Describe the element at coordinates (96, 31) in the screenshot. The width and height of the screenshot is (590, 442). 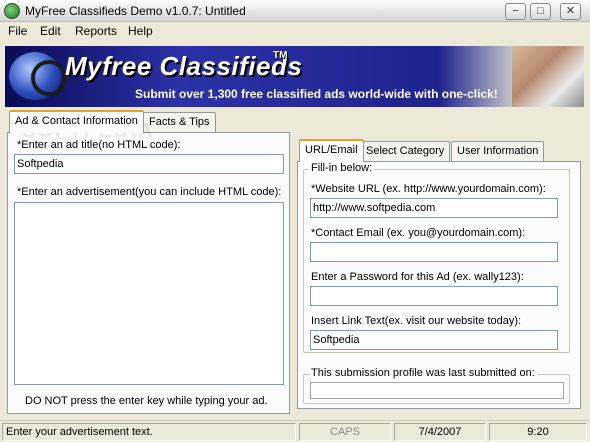
I see `menu-reports: Reports` at that location.